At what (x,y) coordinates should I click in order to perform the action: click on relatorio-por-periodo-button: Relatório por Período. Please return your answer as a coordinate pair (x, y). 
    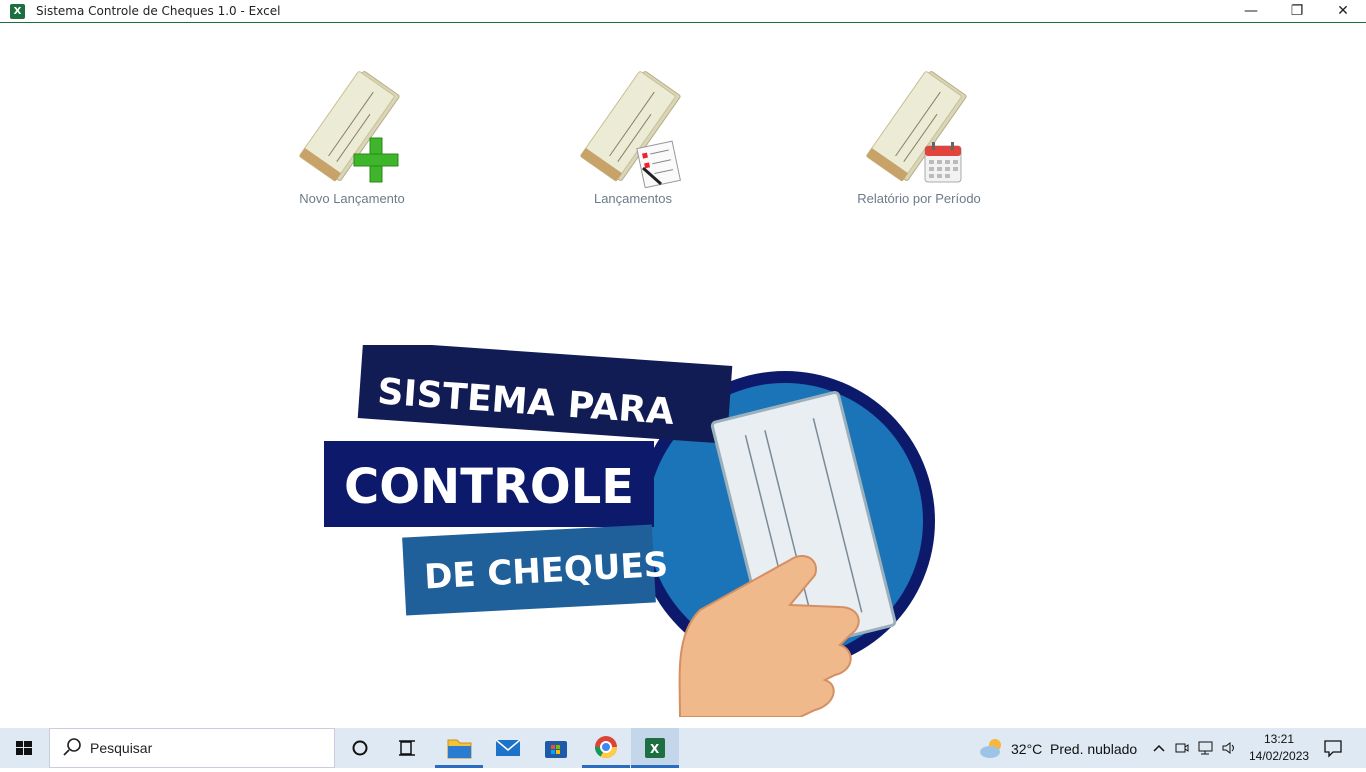
    Looking at the image, I should click on (919, 140).